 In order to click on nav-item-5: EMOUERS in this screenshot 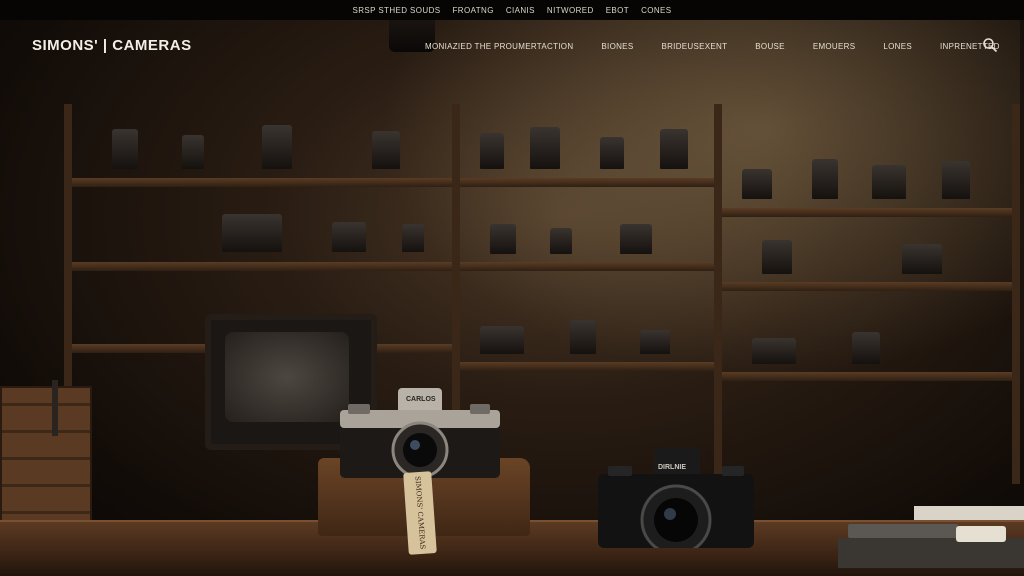, I will do `click(834, 46)`.